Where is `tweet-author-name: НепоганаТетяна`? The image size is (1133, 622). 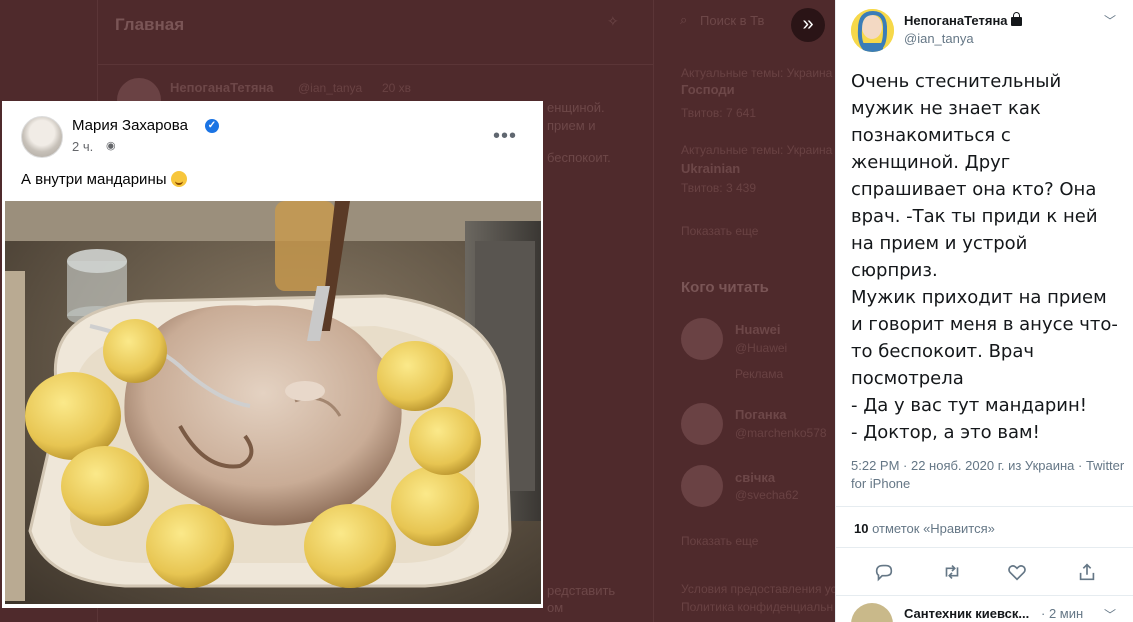 tweet-author-name: НепоганаТетяна is located at coordinates (963, 20).